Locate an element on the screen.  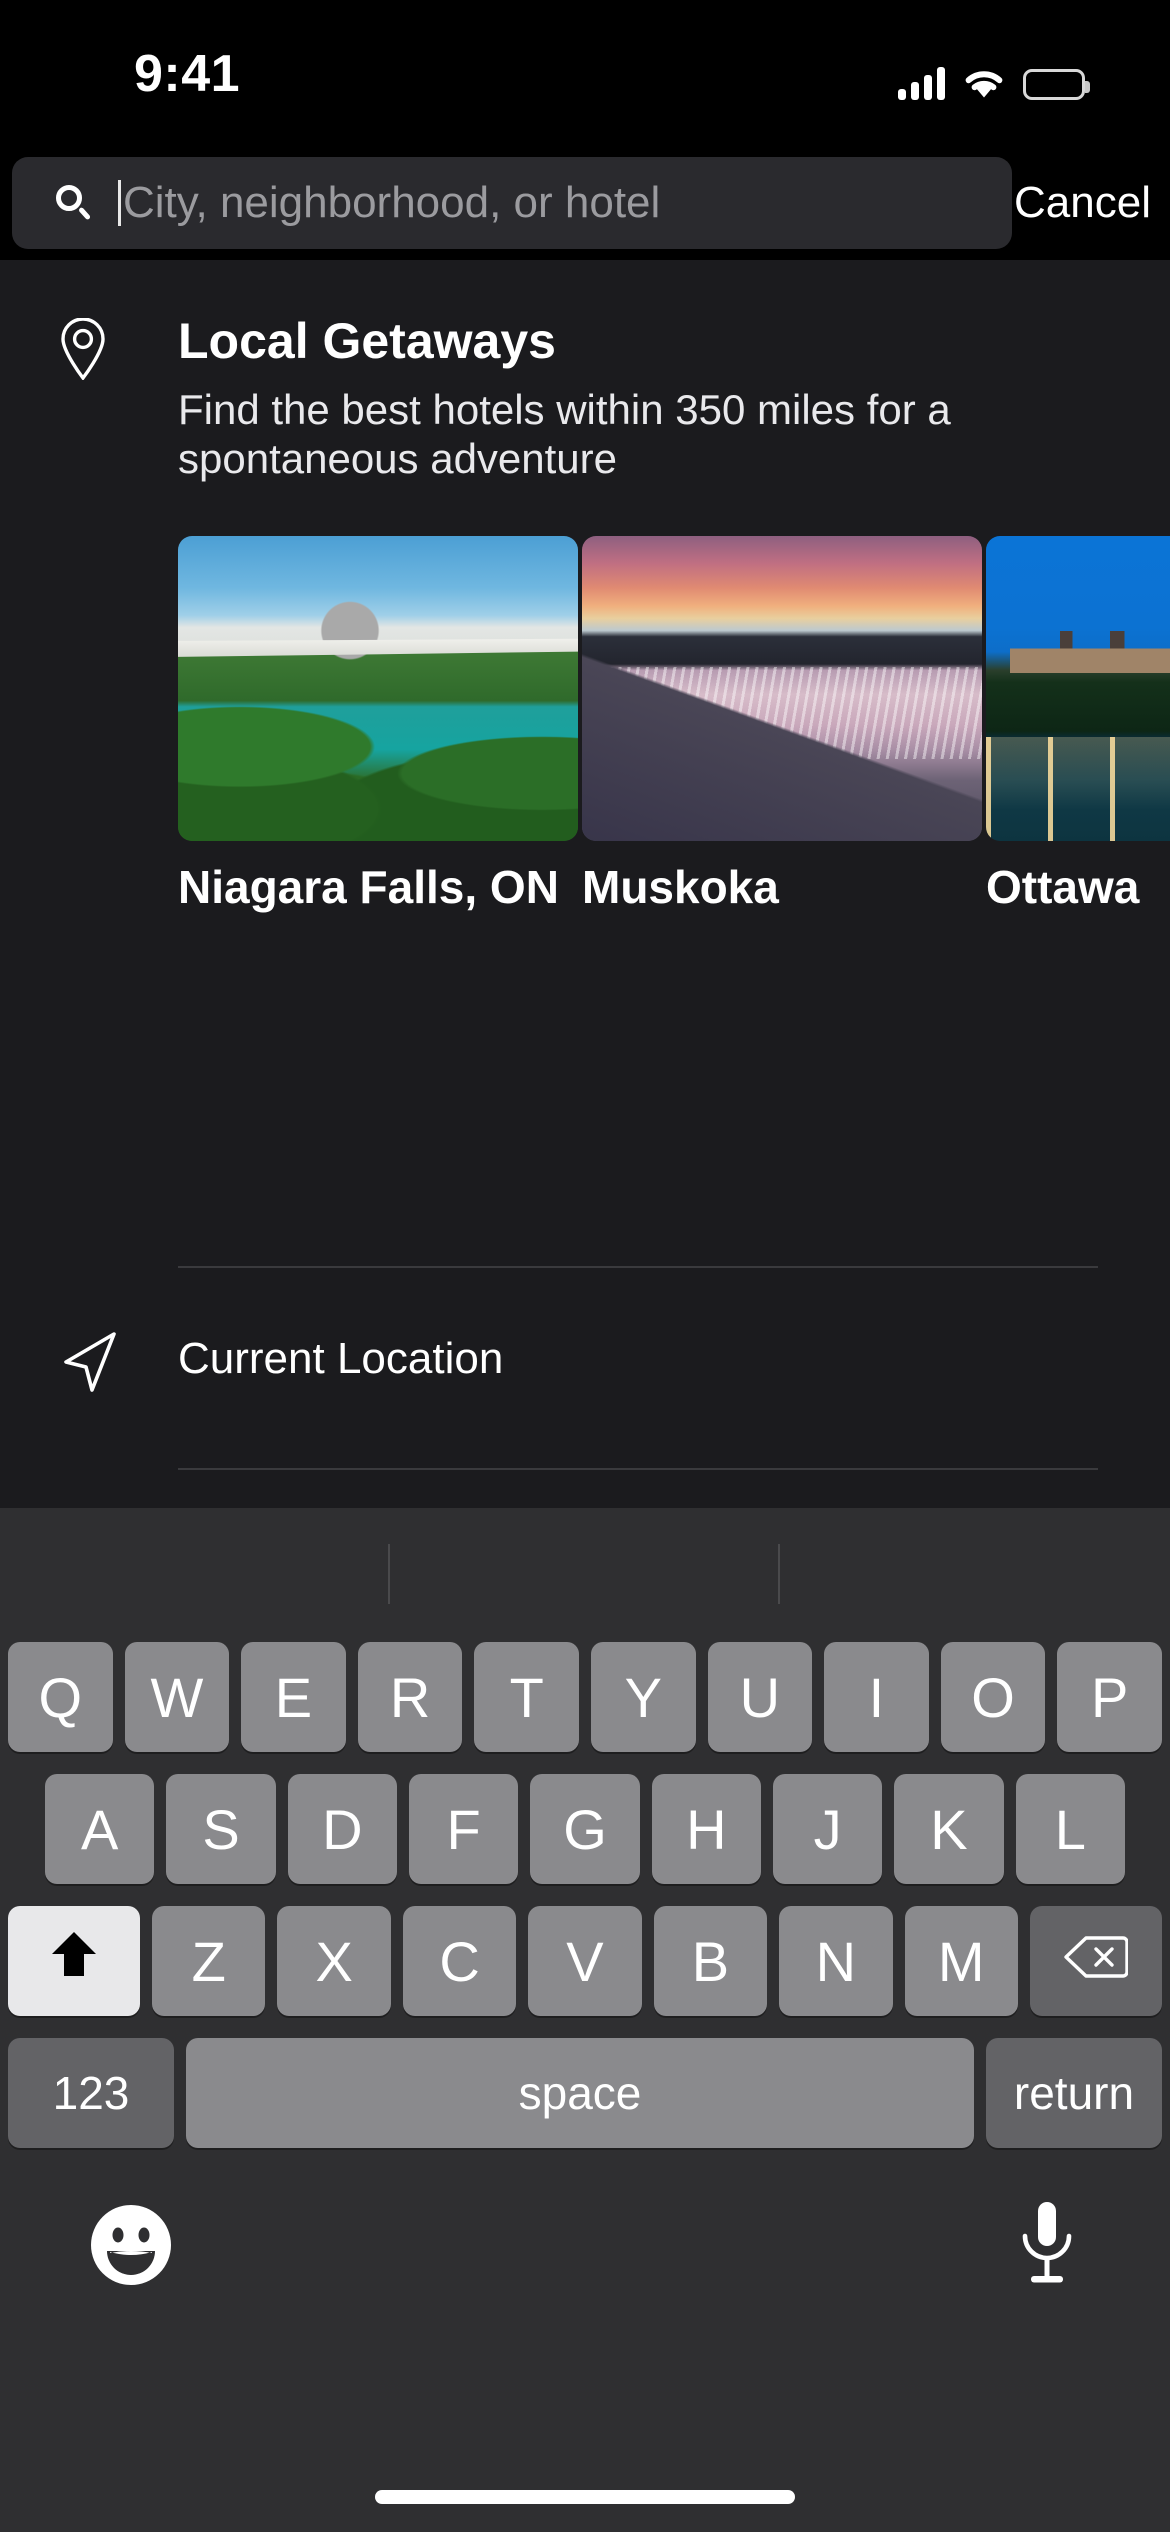
shift-key is located at coordinates (74, 1961).